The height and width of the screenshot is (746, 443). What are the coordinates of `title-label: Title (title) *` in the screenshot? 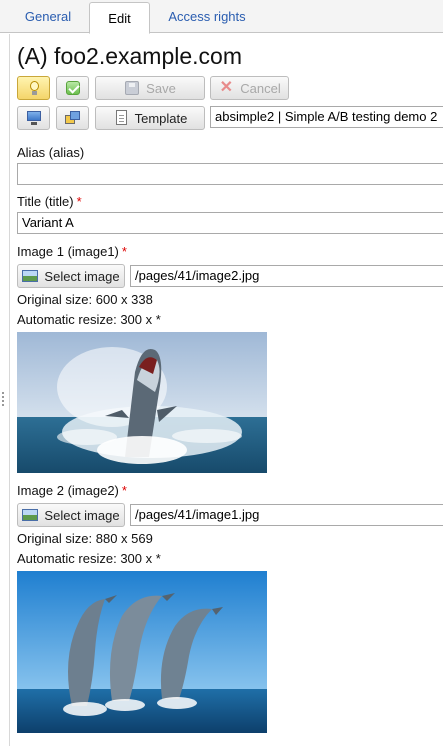 It's located at (49, 201).